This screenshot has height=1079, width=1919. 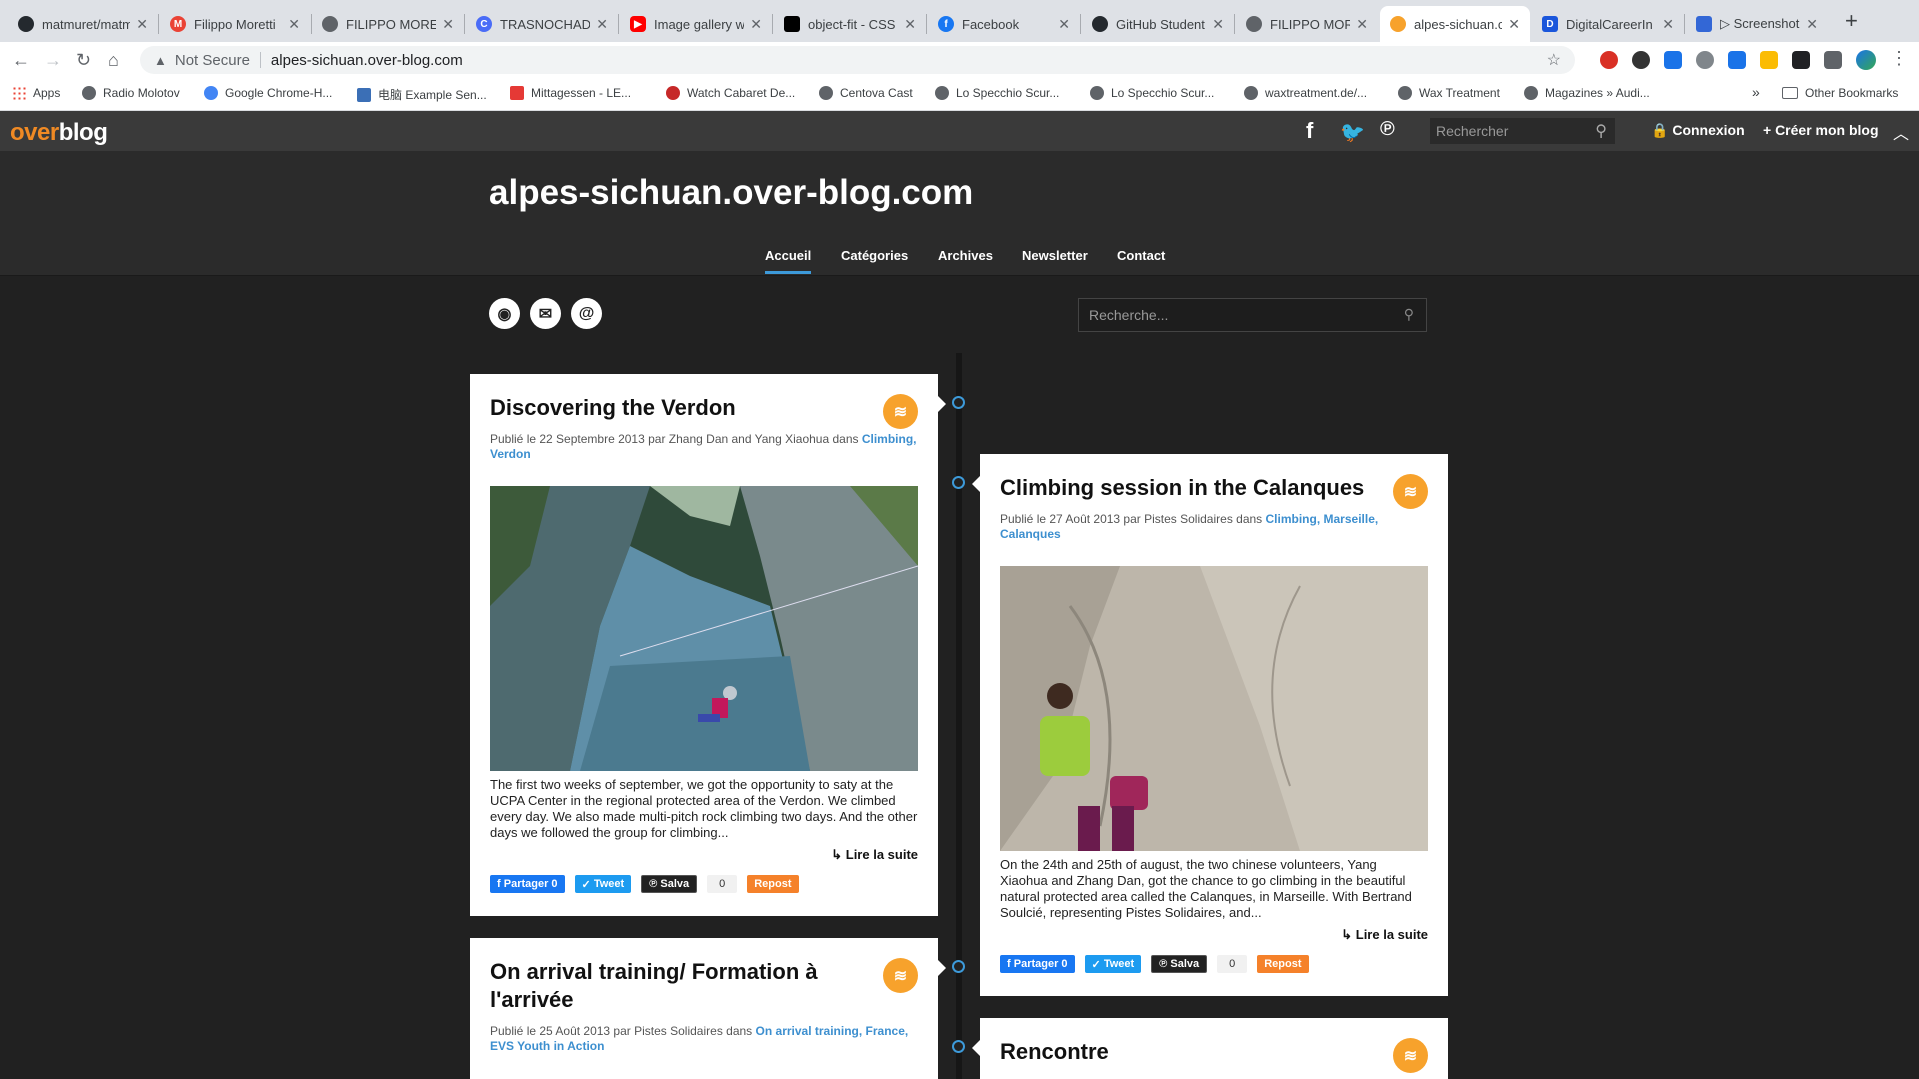 I want to click on extension-adblock-icon, so click(x=1609, y=60).